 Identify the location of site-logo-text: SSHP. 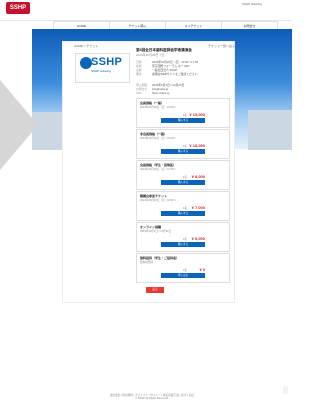
(18, 8).